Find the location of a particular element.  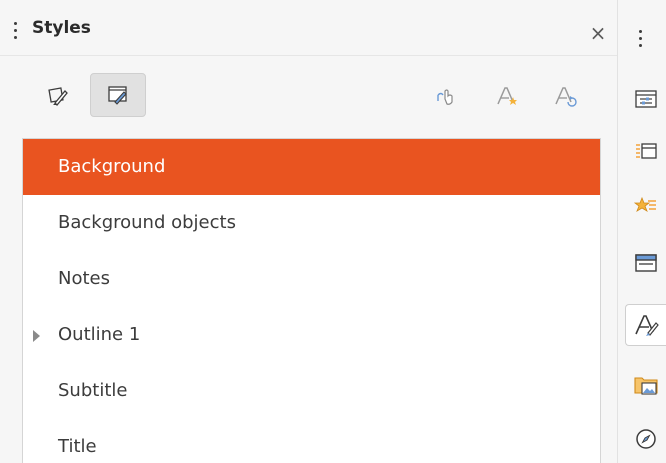

drawing-styles-icon is located at coordinates (58, 96).